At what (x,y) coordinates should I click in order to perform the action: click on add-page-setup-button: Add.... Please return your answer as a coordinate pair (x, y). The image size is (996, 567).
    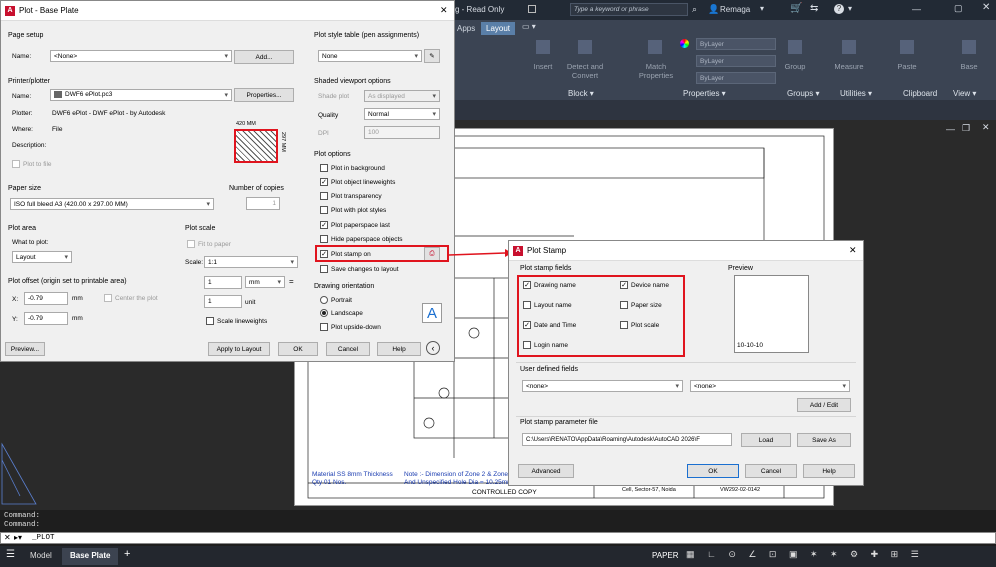
    Looking at the image, I should click on (264, 57).